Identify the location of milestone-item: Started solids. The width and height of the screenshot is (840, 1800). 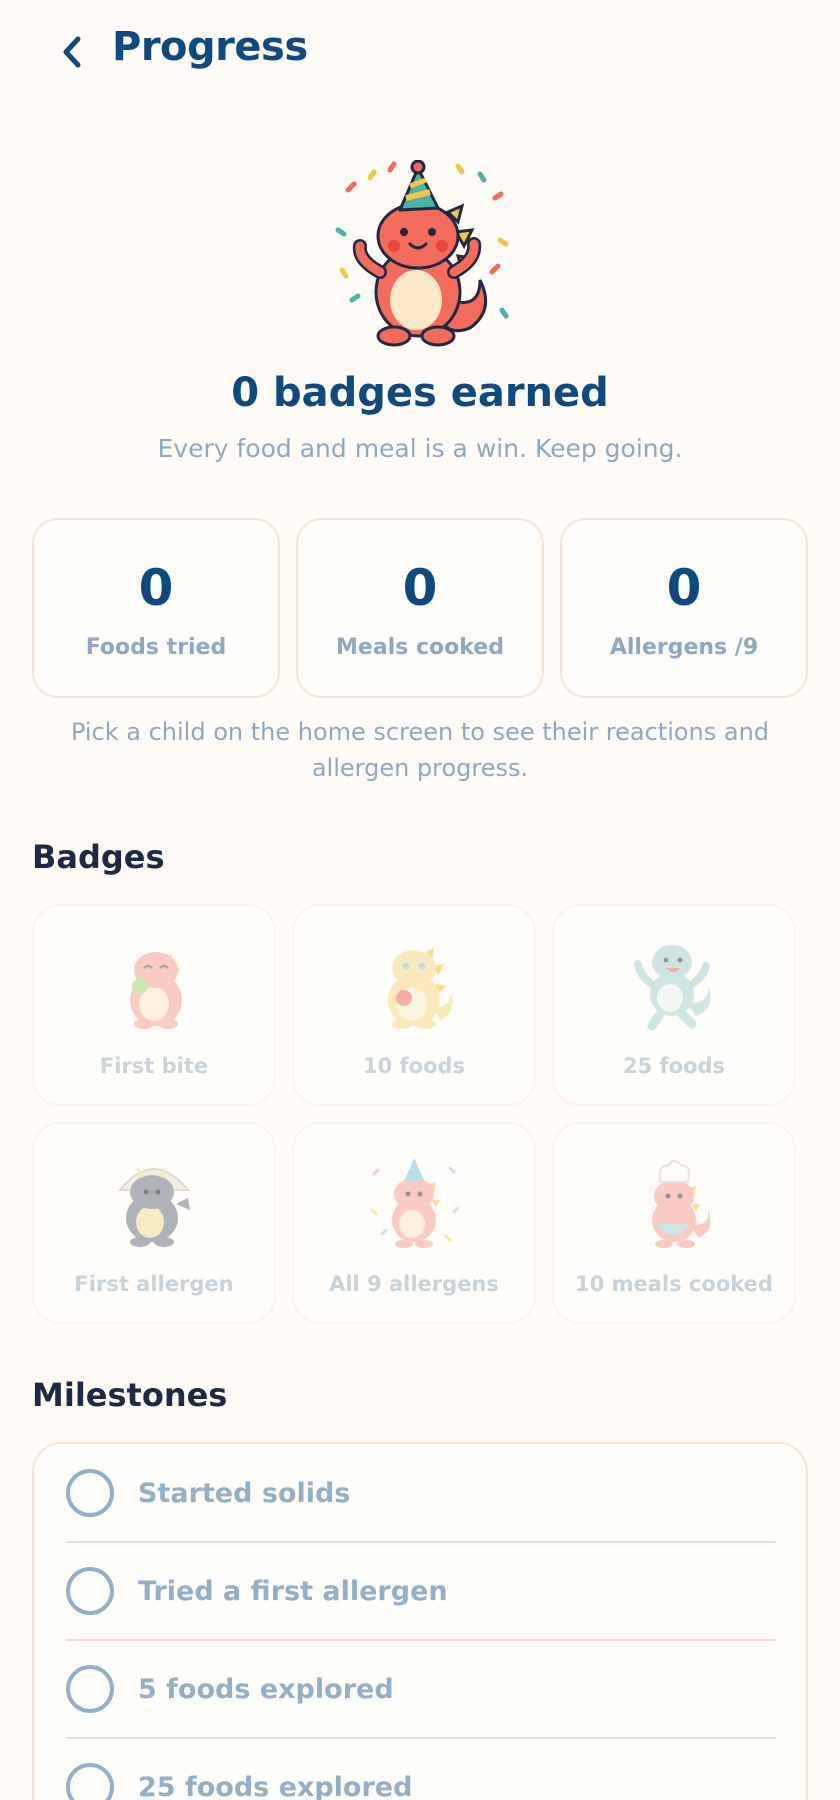
(421, 1493).